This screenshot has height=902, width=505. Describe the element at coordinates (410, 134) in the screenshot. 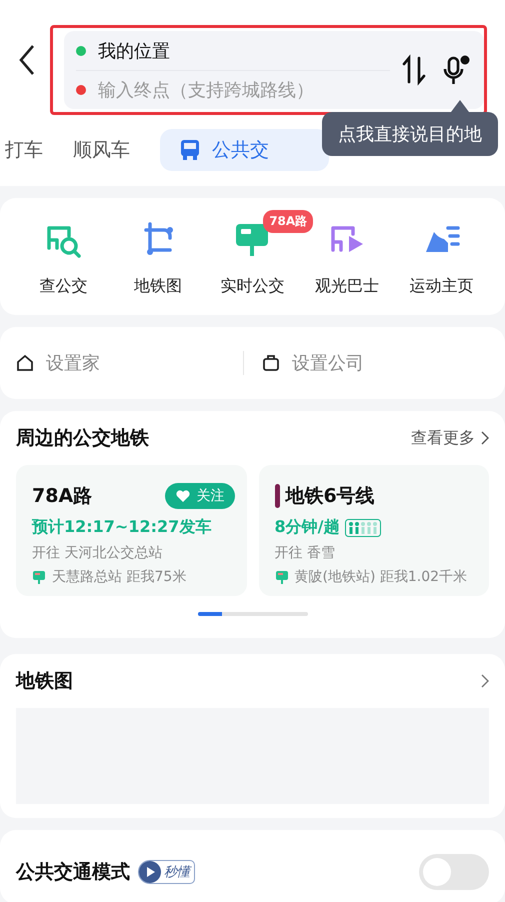

I see `voice-tooltip: 点我直接说目的地` at that location.